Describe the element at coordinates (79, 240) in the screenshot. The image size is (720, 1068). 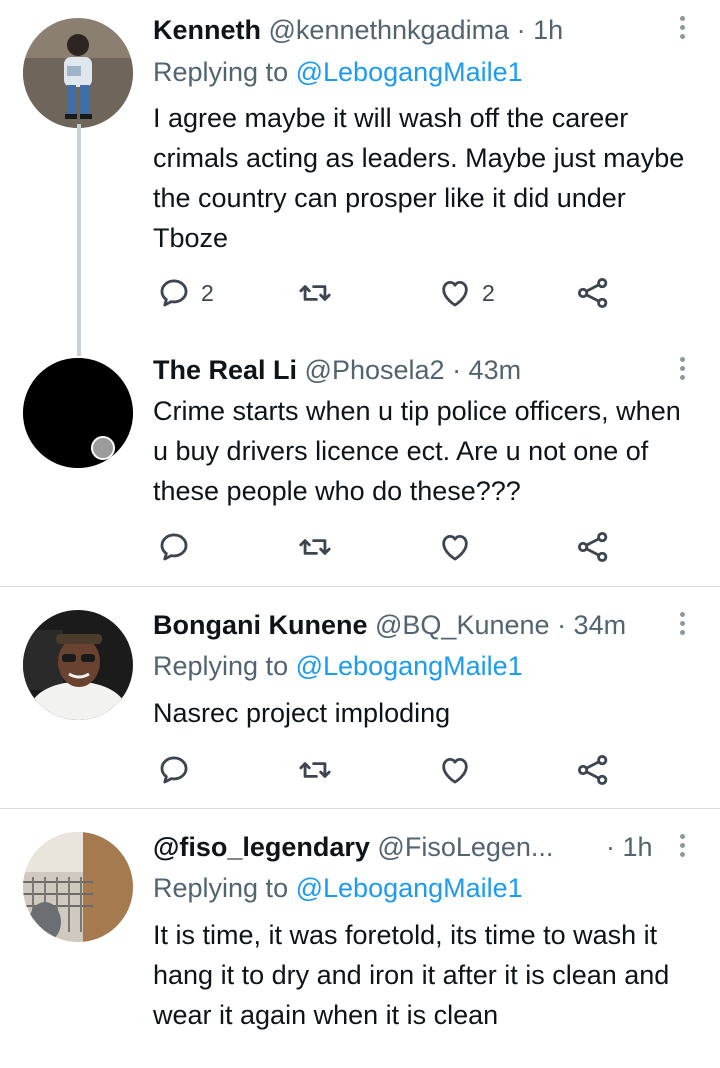
I see `thread-line` at that location.